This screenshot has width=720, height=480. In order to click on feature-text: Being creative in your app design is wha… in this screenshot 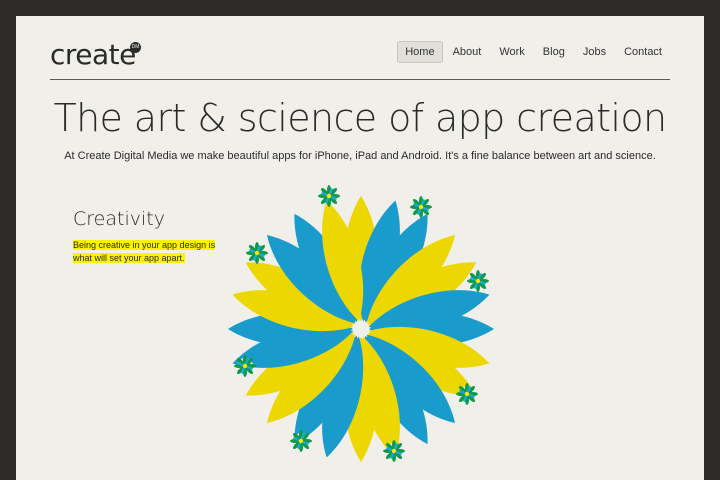, I will do `click(153, 252)`.